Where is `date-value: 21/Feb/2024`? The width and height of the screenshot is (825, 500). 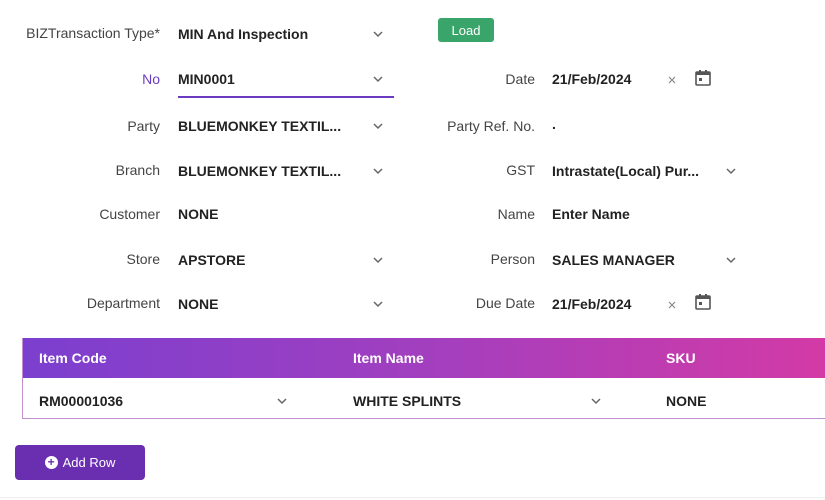 date-value: 21/Feb/2024 is located at coordinates (591, 79).